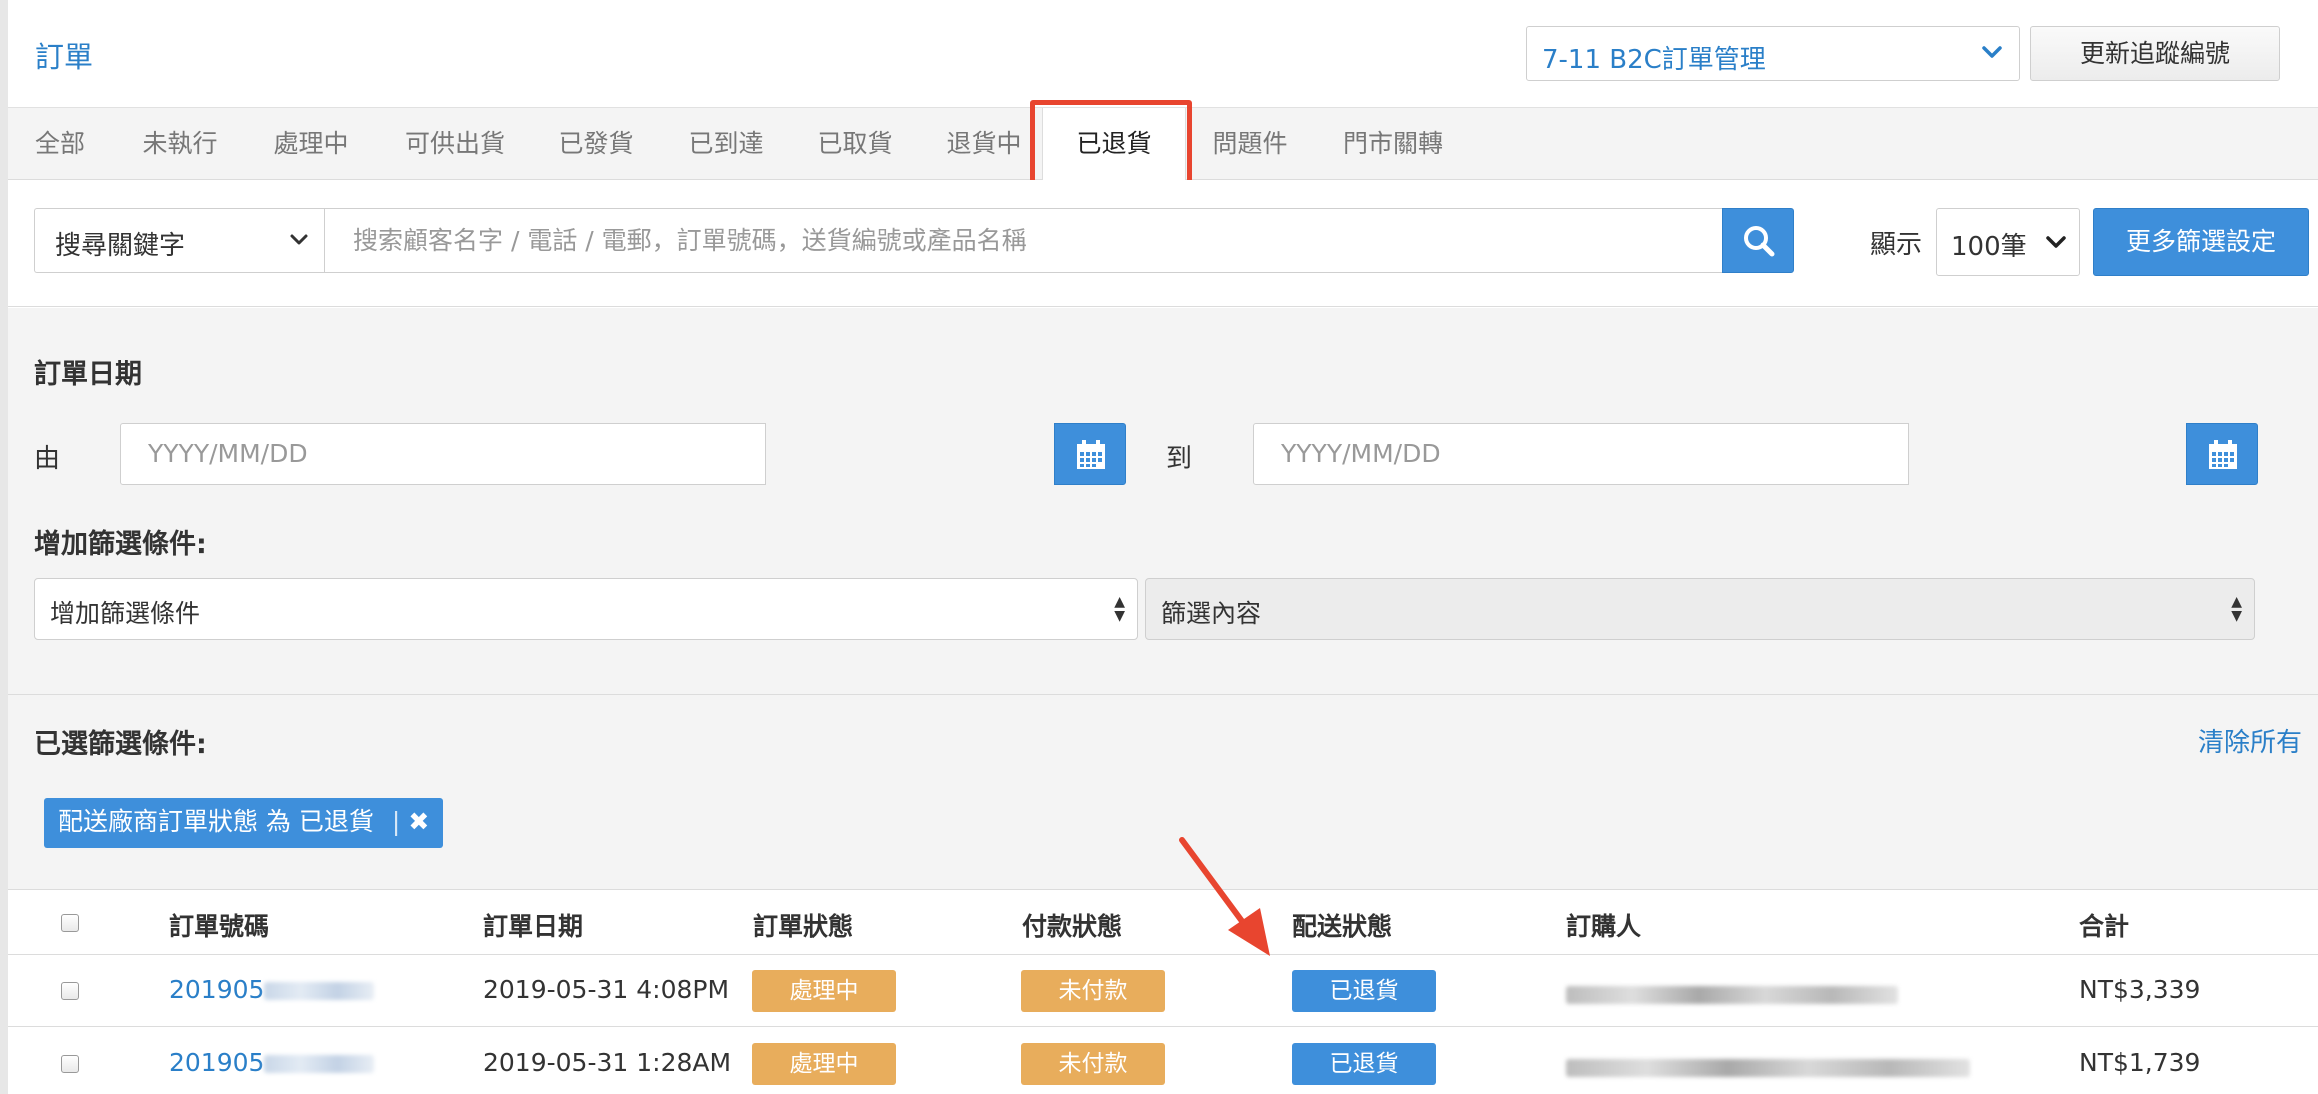 Image resolution: width=2318 pixels, height=1094 pixels. I want to click on filter-chip-label: 配送廠商訂單狀態 為 已退貨, so click(216, 821).